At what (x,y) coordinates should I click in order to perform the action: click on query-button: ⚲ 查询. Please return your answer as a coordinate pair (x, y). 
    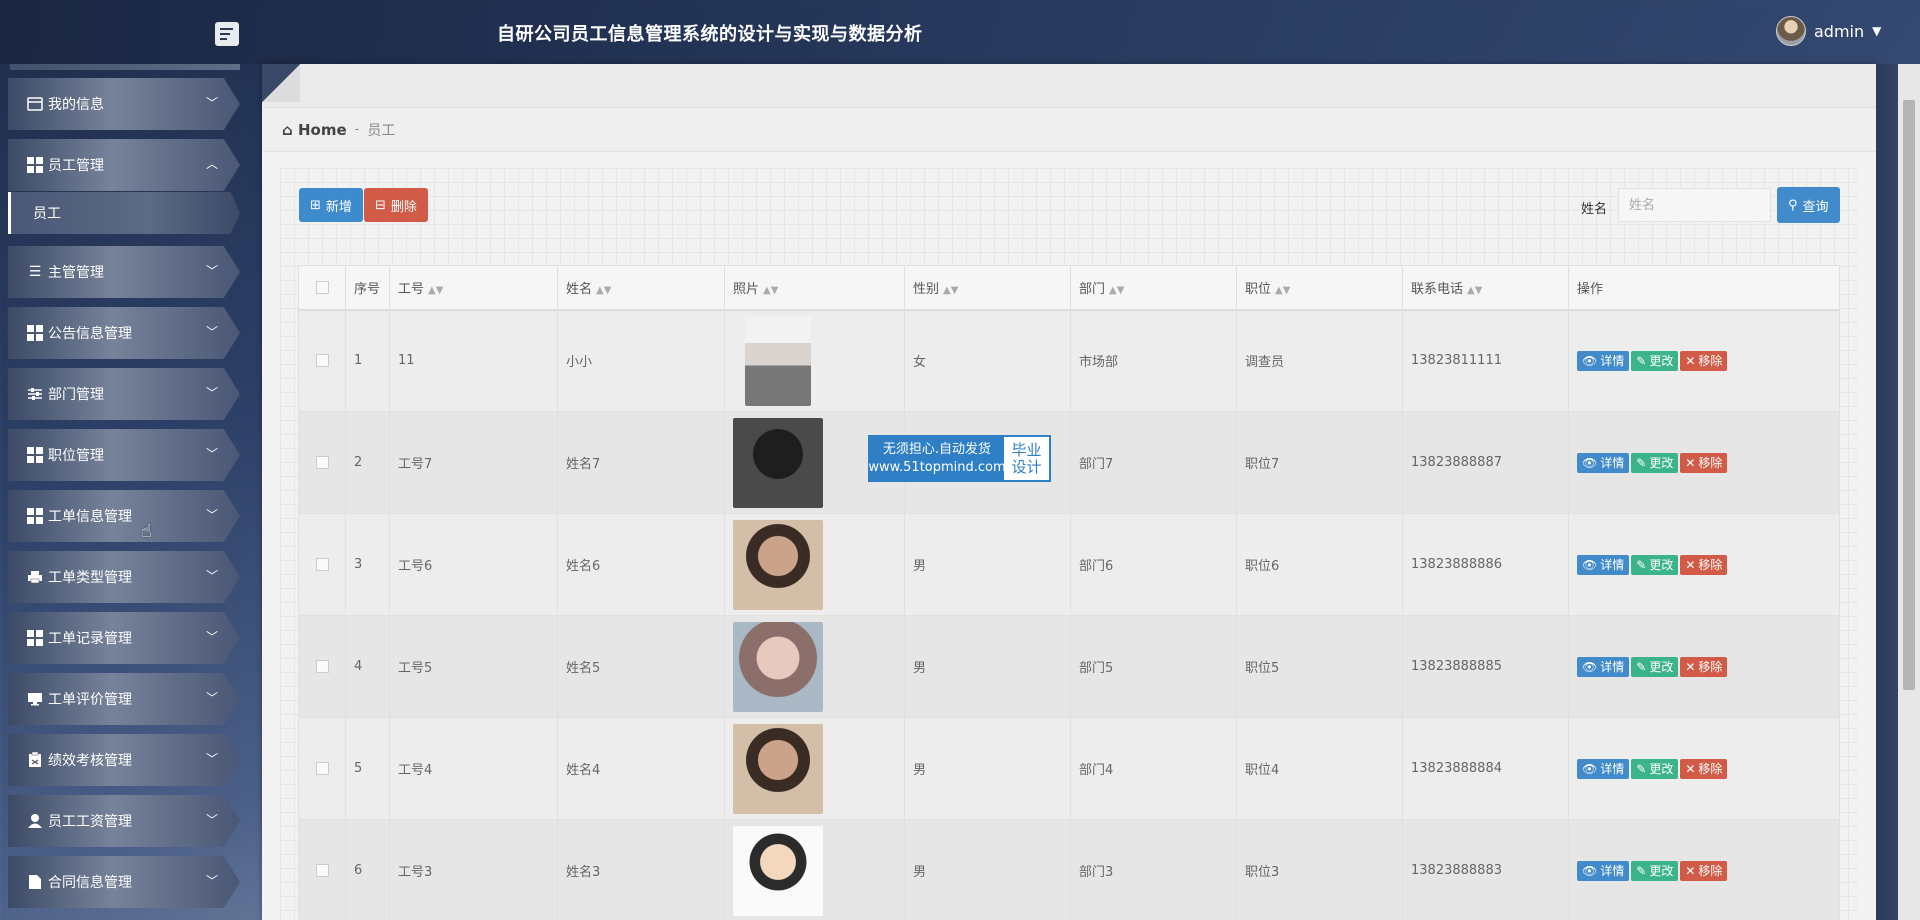
    Looking at the image, I should click on (1808, 205).